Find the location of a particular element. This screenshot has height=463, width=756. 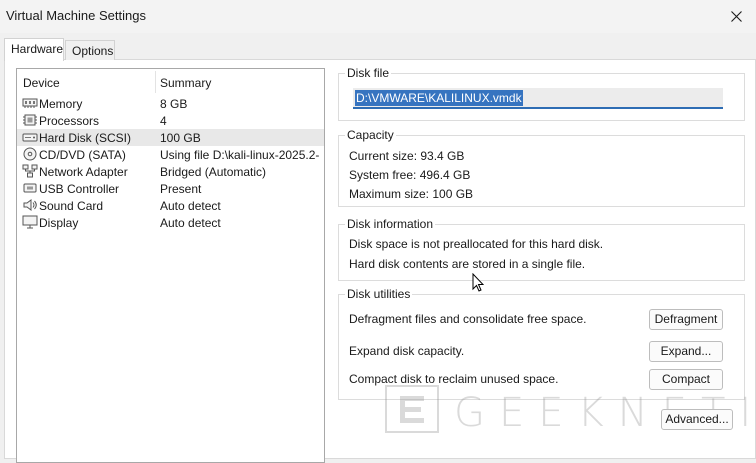

device-name: CD/DVD (SATA) is located at coordinates (82, 155).